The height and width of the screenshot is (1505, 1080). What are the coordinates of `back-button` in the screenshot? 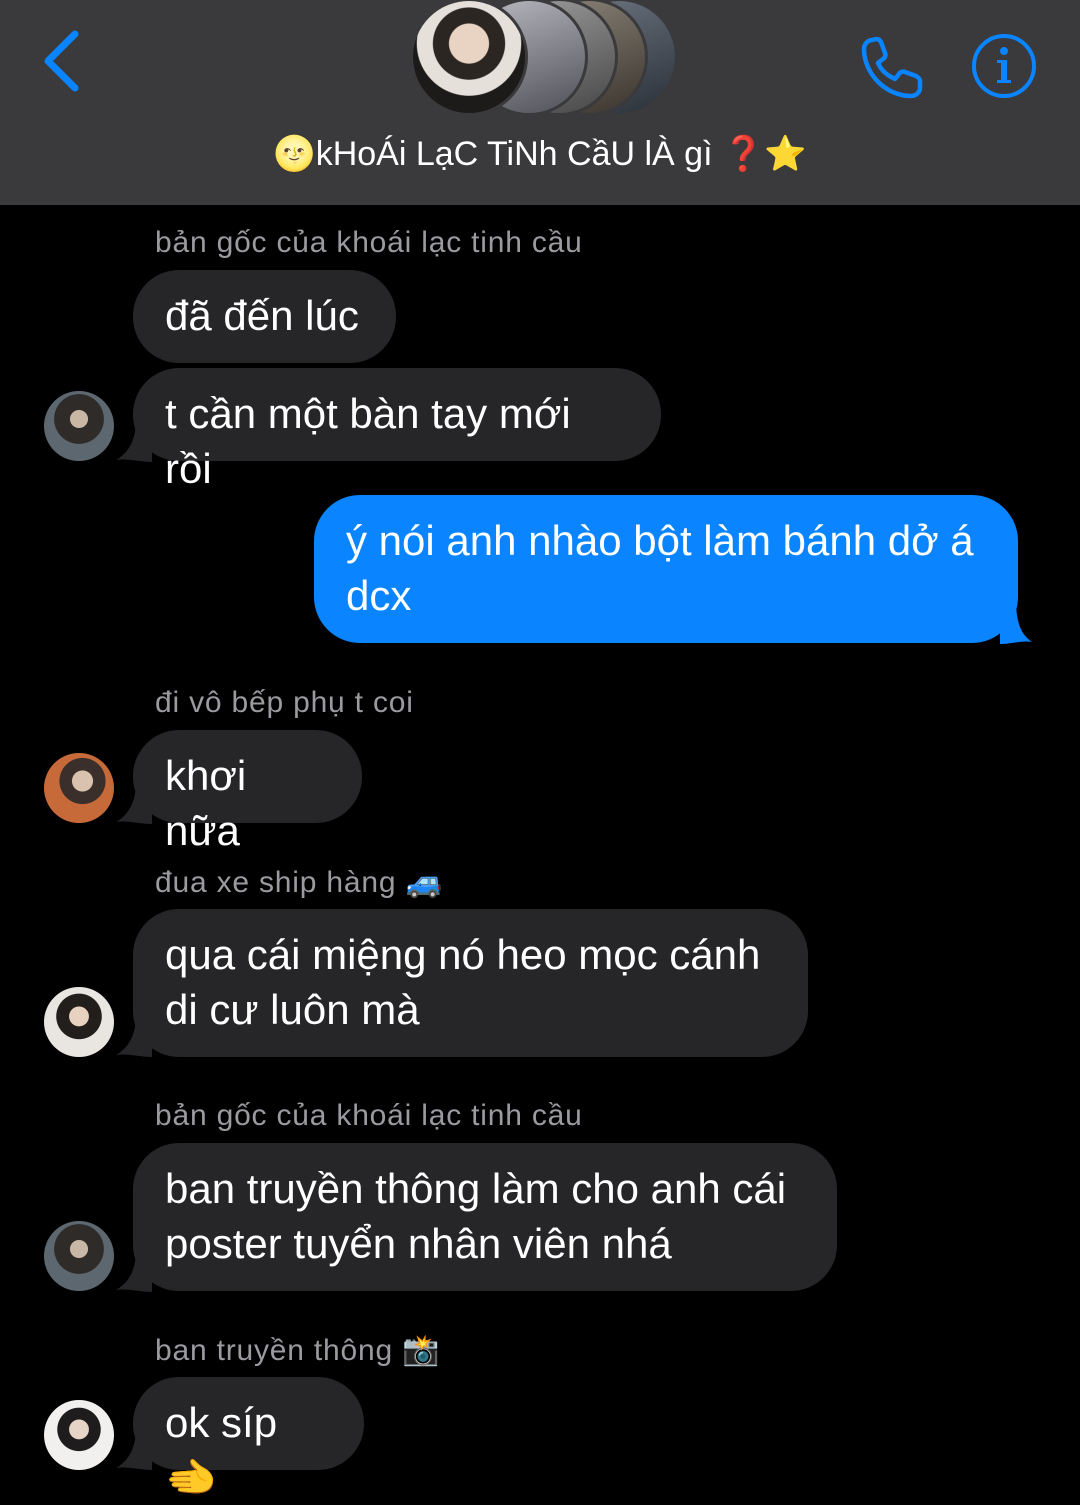 It's located at (61, 61).